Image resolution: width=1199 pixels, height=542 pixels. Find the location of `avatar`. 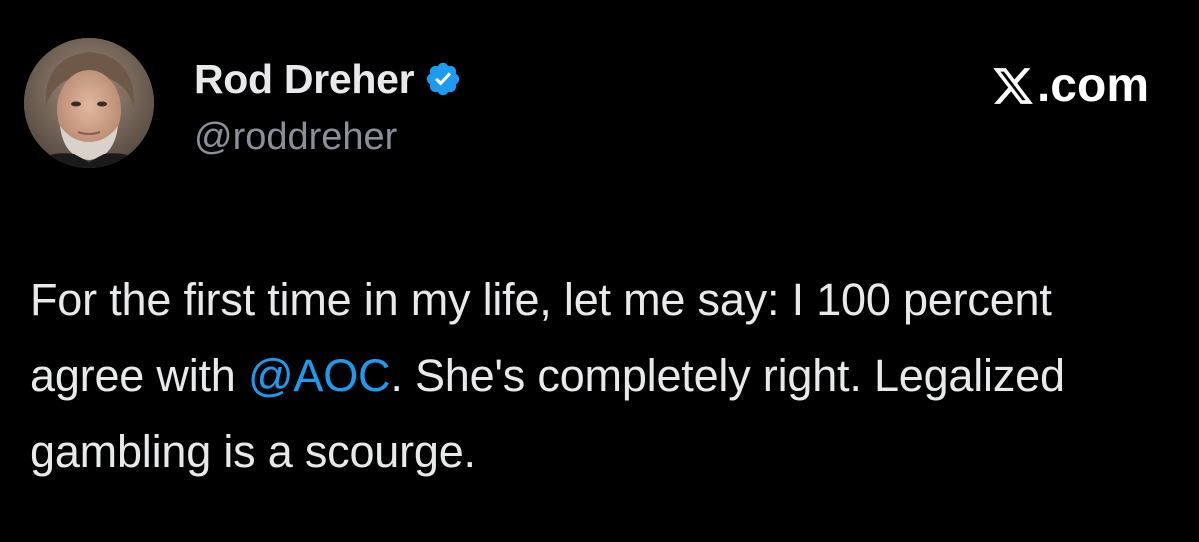

avatar is located at coordinates (89, 103).